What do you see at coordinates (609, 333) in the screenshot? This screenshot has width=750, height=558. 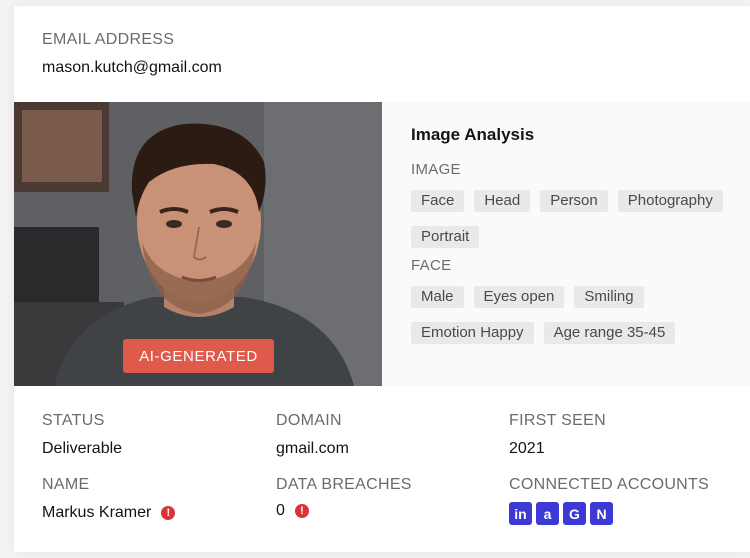 I see `tag-age-range: Age range 35-45` at bounding box center [609, 333].